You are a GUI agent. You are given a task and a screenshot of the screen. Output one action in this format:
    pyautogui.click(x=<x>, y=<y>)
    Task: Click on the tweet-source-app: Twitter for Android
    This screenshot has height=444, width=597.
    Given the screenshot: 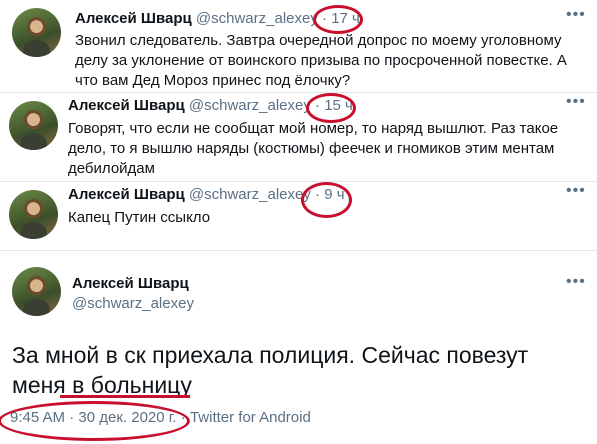 What is the action you would take?
    pyautogui.click(x=250, y=417)
    